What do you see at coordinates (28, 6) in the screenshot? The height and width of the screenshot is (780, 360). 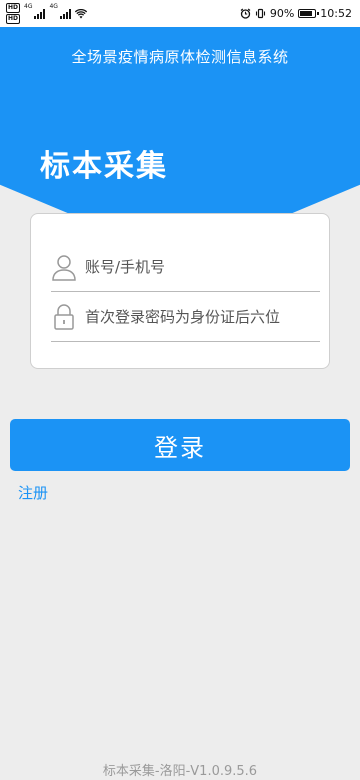 I see `network-label-1: 4G` at bounding box center [28, 6].